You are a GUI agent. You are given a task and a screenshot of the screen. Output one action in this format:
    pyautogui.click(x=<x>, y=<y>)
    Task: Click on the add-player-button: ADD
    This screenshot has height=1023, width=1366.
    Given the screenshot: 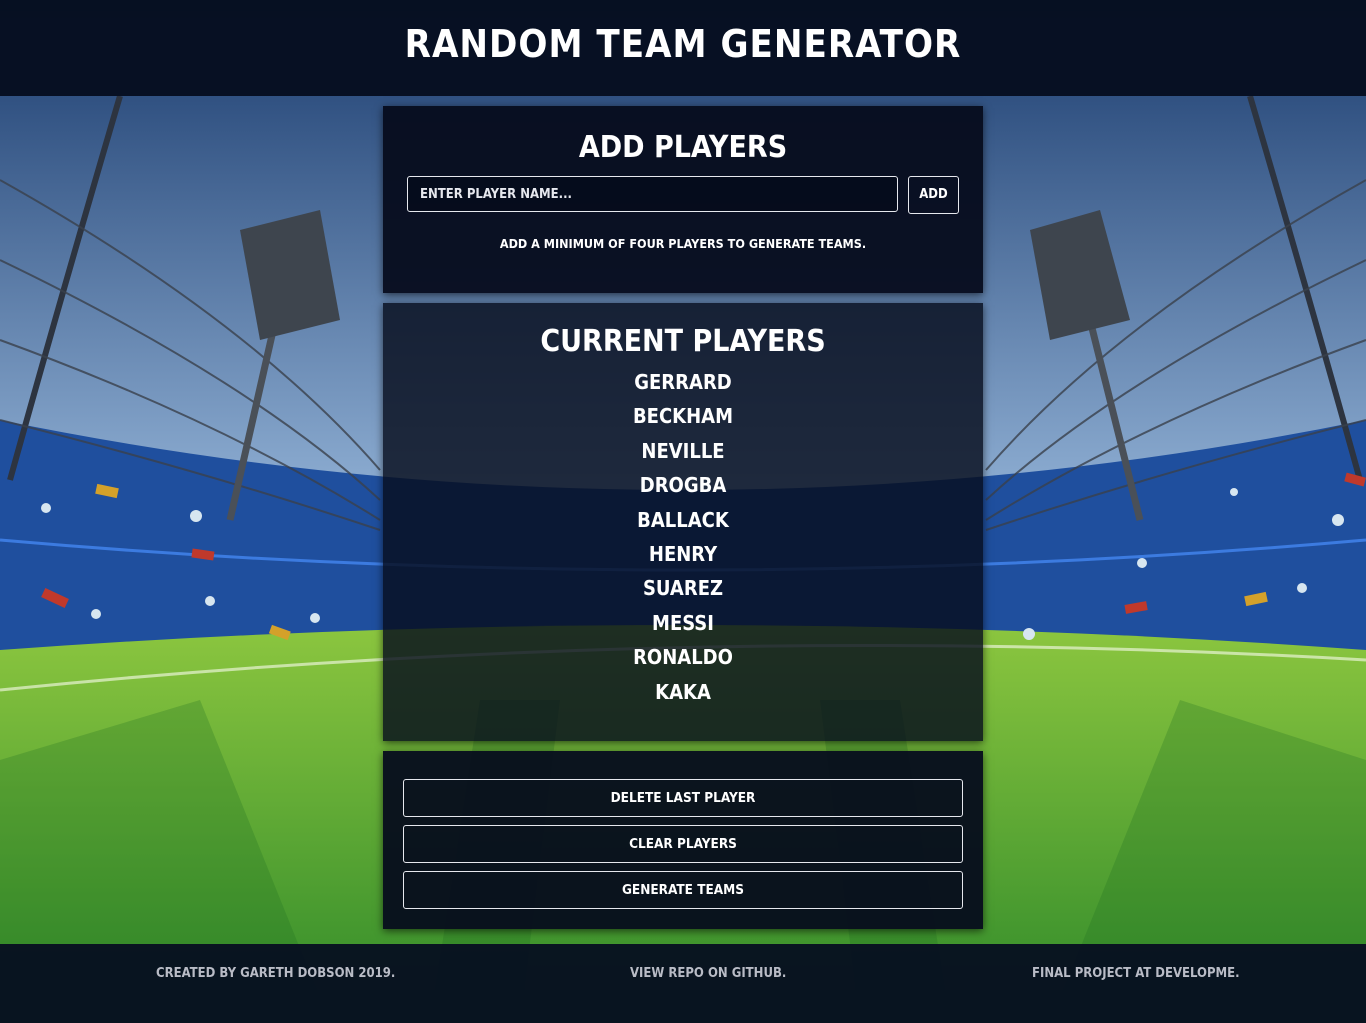 What is the action you would take?
    pyautogui.click(x=933, y=195)
    